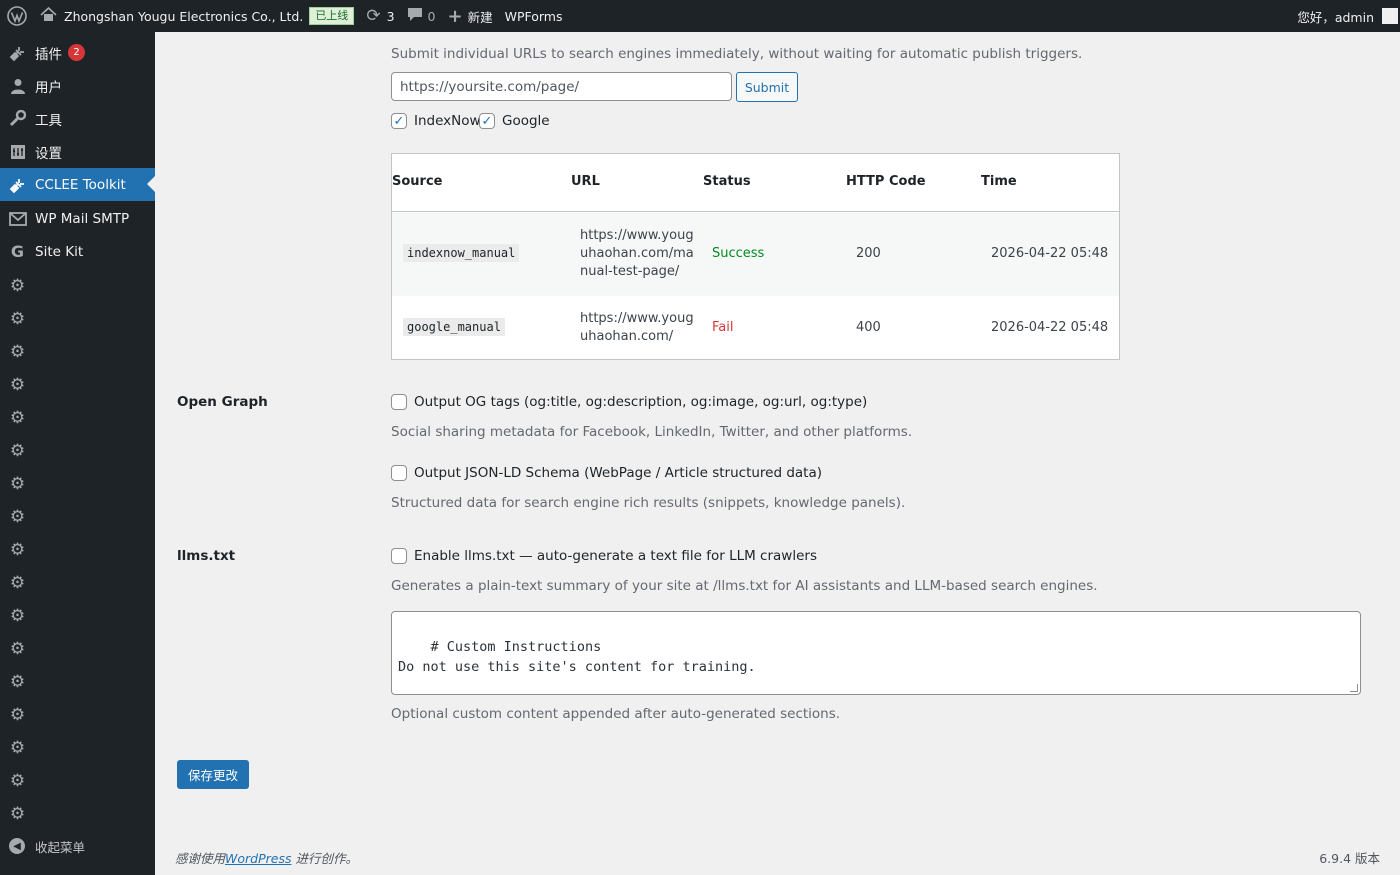  I want to click on manual-submission-heading: Manual Submission, so click(466, 28).